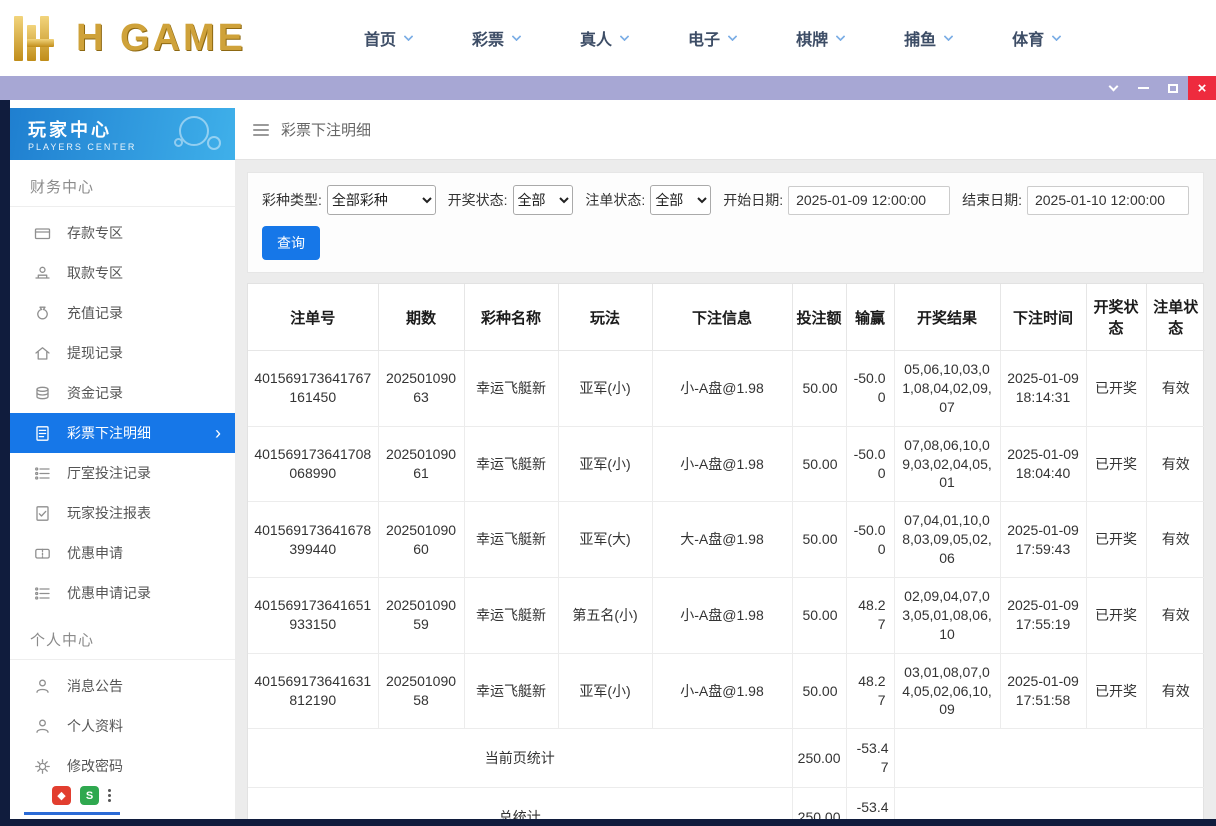 This screenshot has height=826, width=1216. What do you see at coordinates (122, 393) in the screenshot?
I see `sidebar-item-funds: 资金记录` at bounding box center [122, 393].